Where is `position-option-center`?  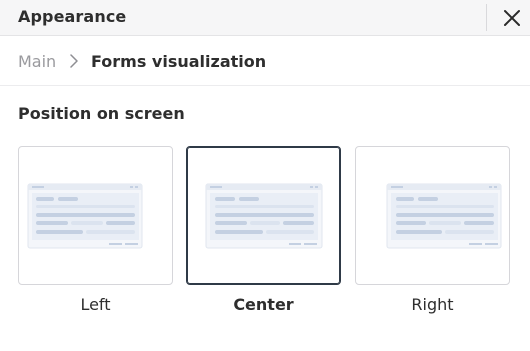 position-option-center is located at coordinates (263, 215).